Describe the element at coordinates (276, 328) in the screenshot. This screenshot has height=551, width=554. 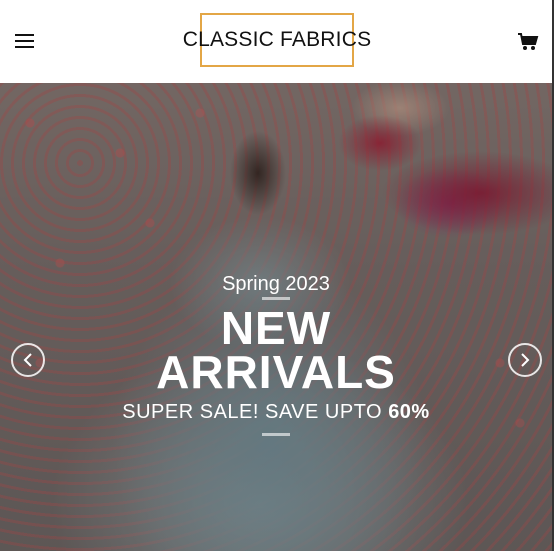
I see `hero-title-line1: NEW` at that location.